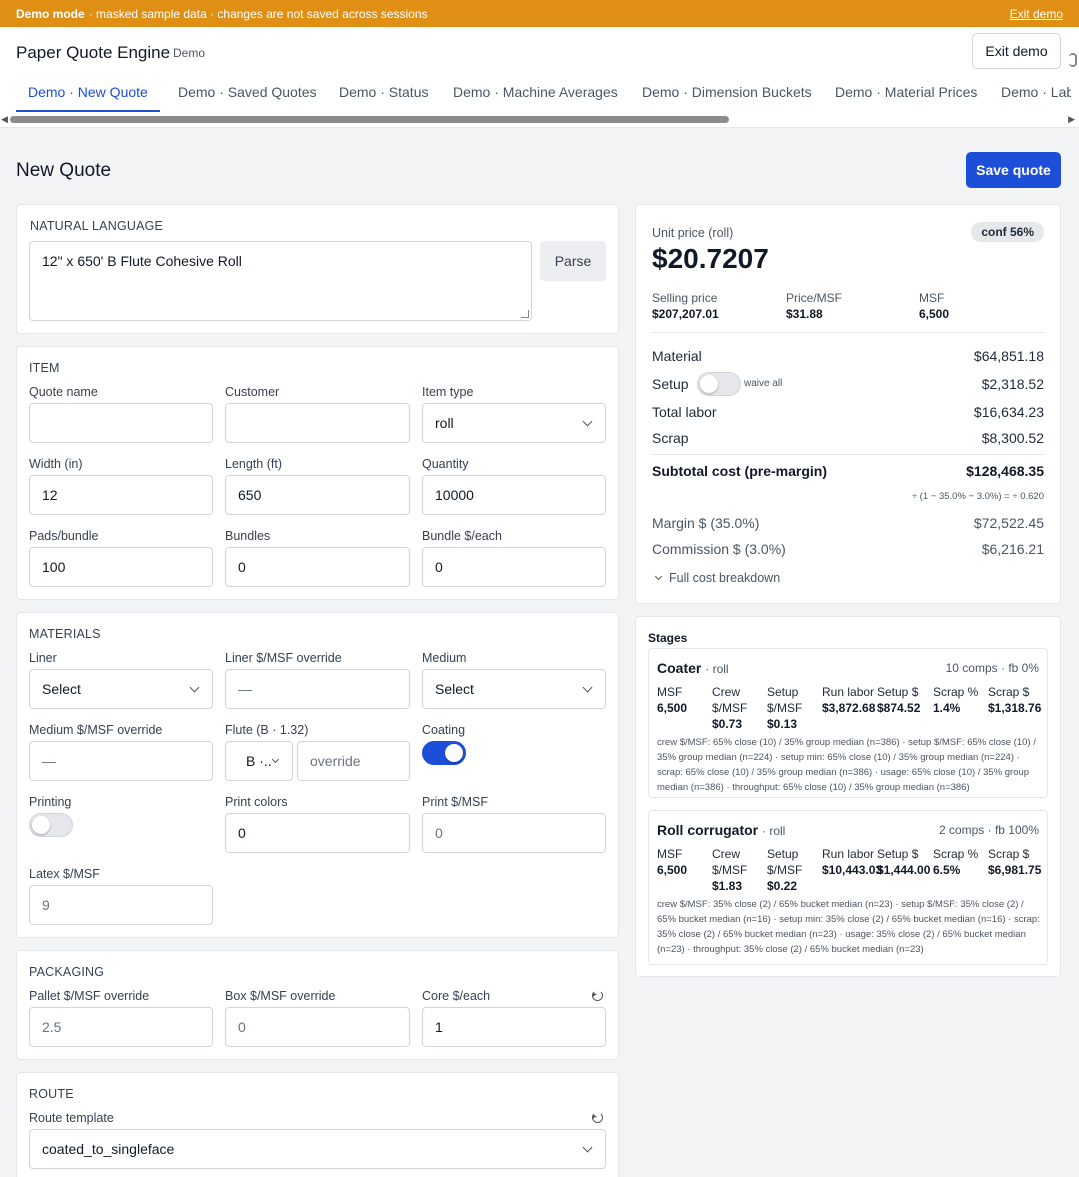 This screenshot has width=1079, height=1177. I want to click on tab-status: Demo · Status, so click(383, 96).